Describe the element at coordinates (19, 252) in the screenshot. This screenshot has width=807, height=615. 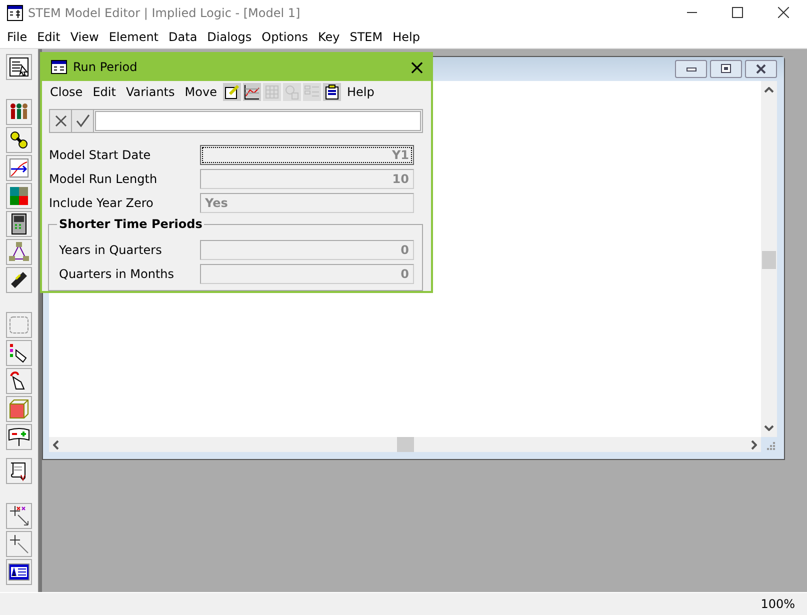
I see `network-icon` at that location.